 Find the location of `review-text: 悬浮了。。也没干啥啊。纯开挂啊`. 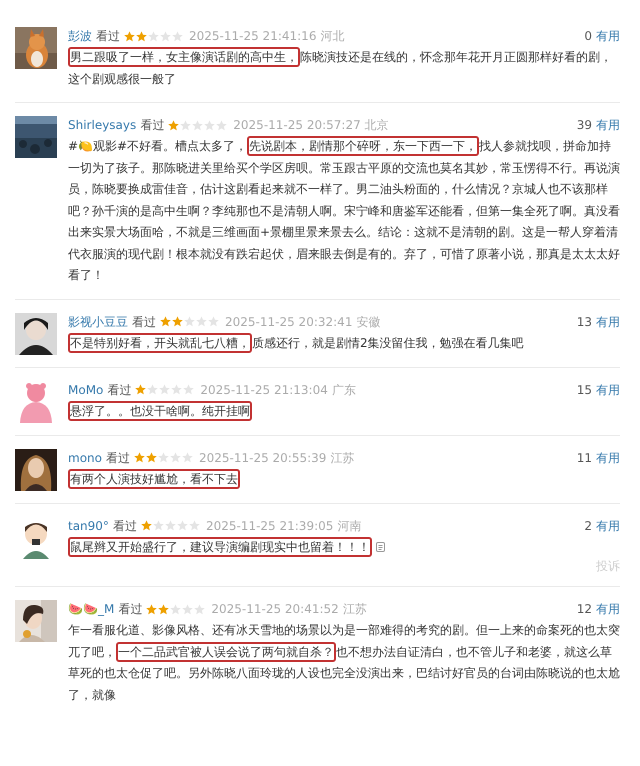

review-text: 悬浮了。。也没干啥啊。纯开挂啊 is located at coordinates (344, 411).